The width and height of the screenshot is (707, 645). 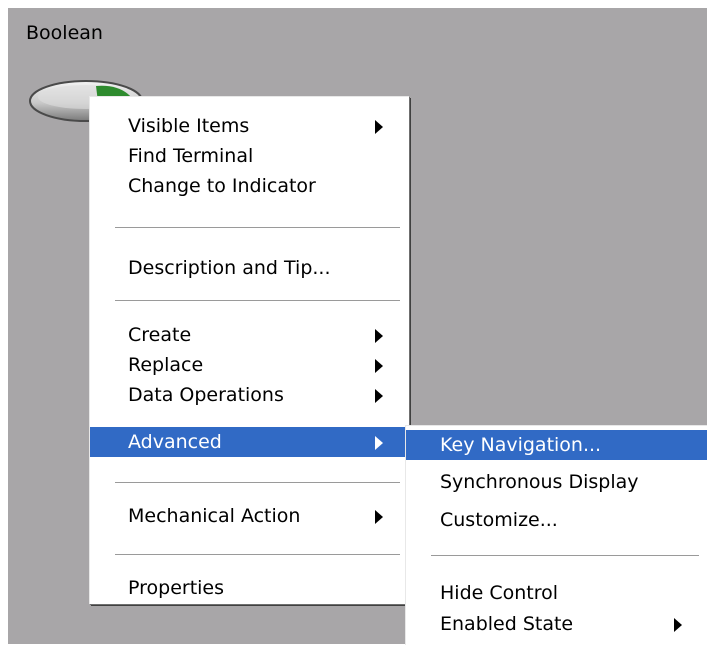 What do you see at coordinates (222, 186) in the screenshot?
I see `menu-item-label: Change to Indicator` at bounding box center [222, 186].